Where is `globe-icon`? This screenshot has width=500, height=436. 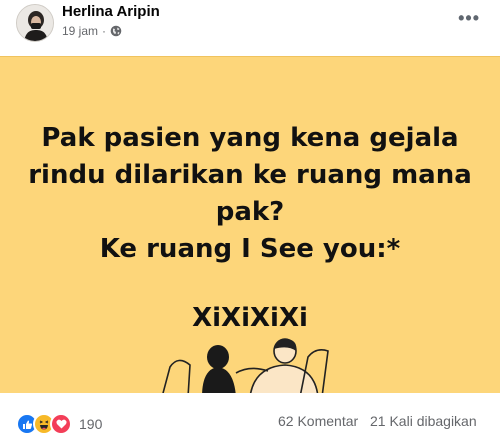
globe-icon is located at coordinates (116, 31).